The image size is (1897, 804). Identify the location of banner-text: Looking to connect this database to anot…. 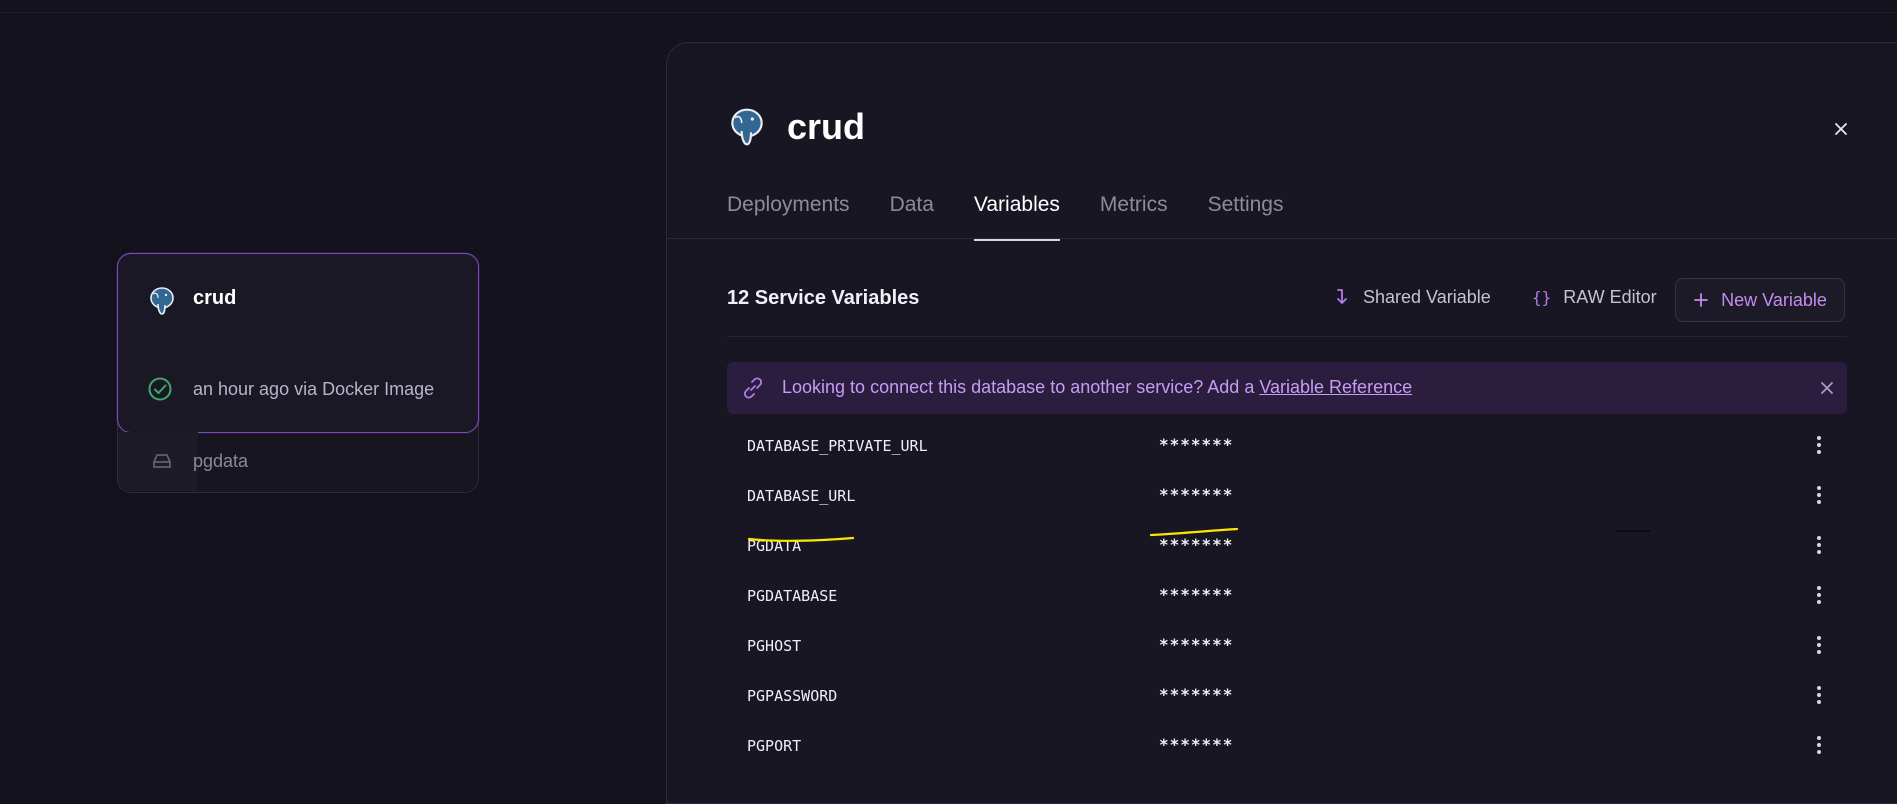
(1018, 387).